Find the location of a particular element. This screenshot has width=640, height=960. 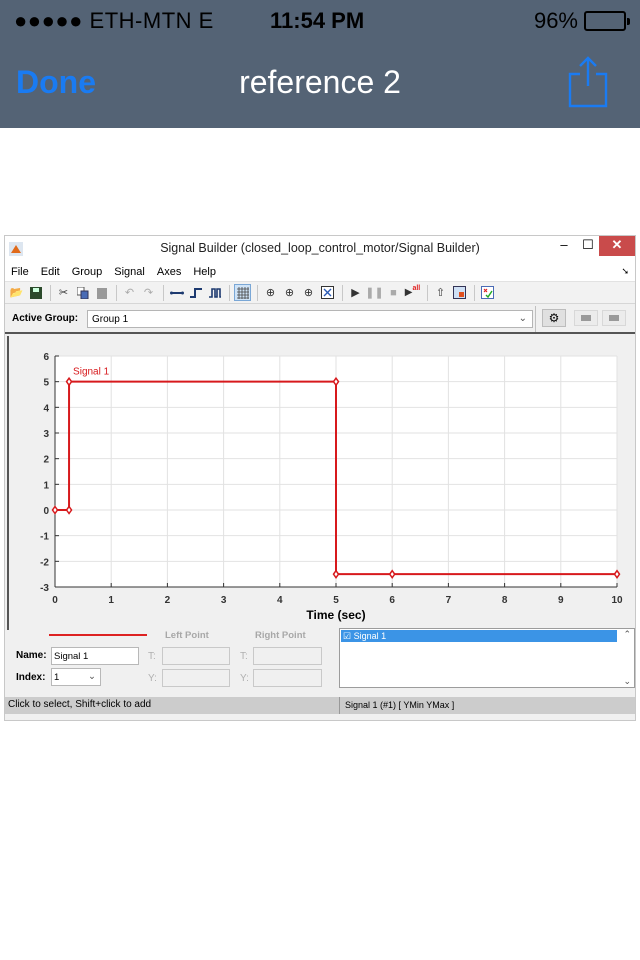

zoom-x-icon: ⊕ is located at coordinates (270, 292).